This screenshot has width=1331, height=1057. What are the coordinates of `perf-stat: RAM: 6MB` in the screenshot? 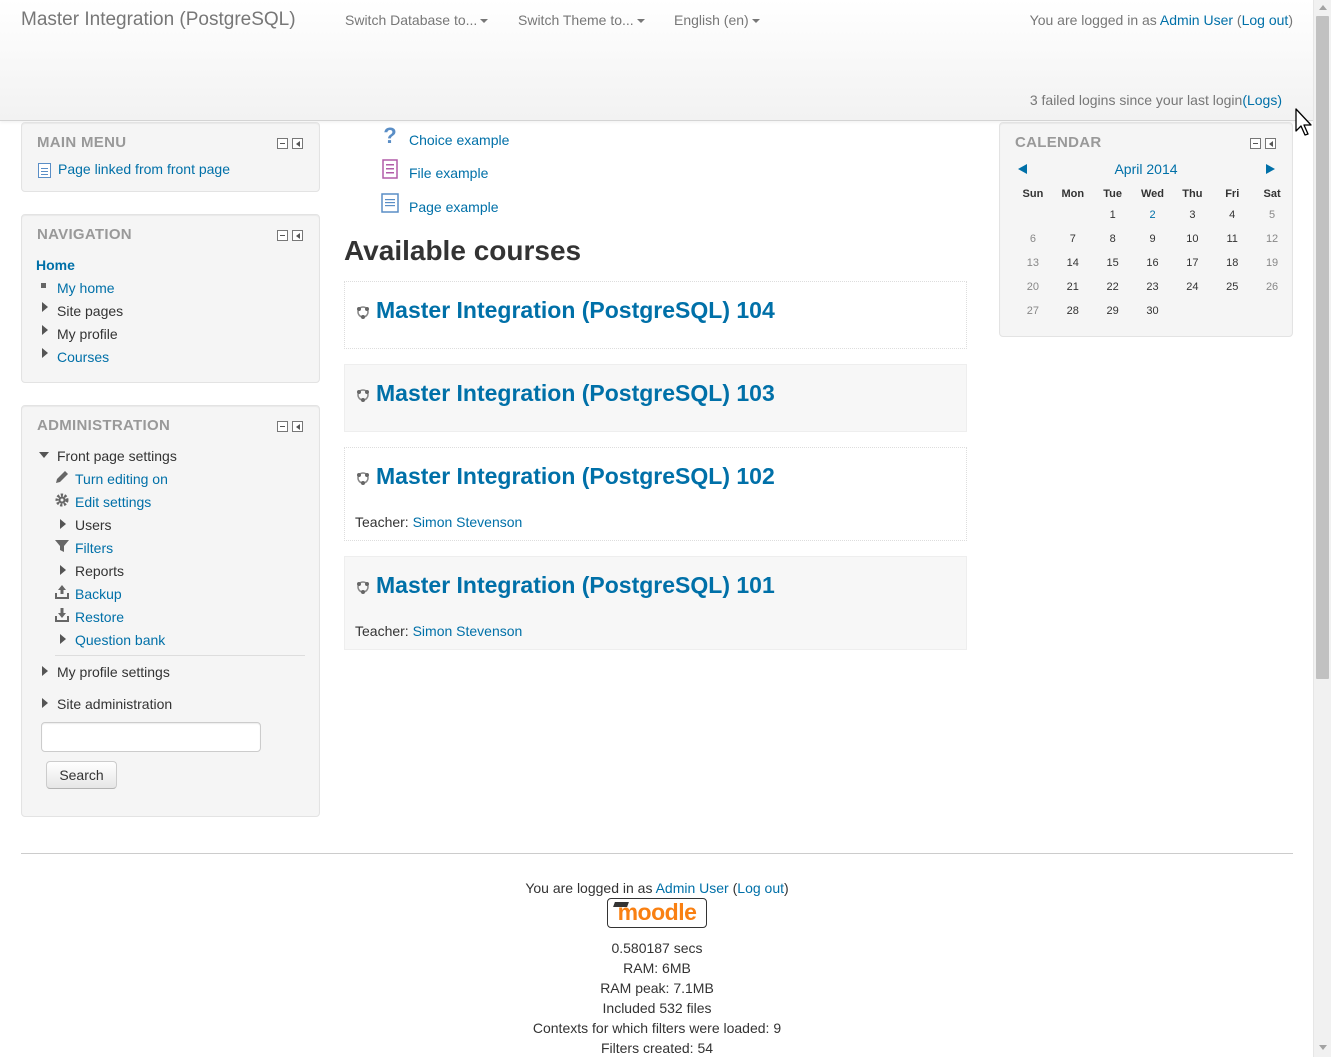 It's located at (657, 968).